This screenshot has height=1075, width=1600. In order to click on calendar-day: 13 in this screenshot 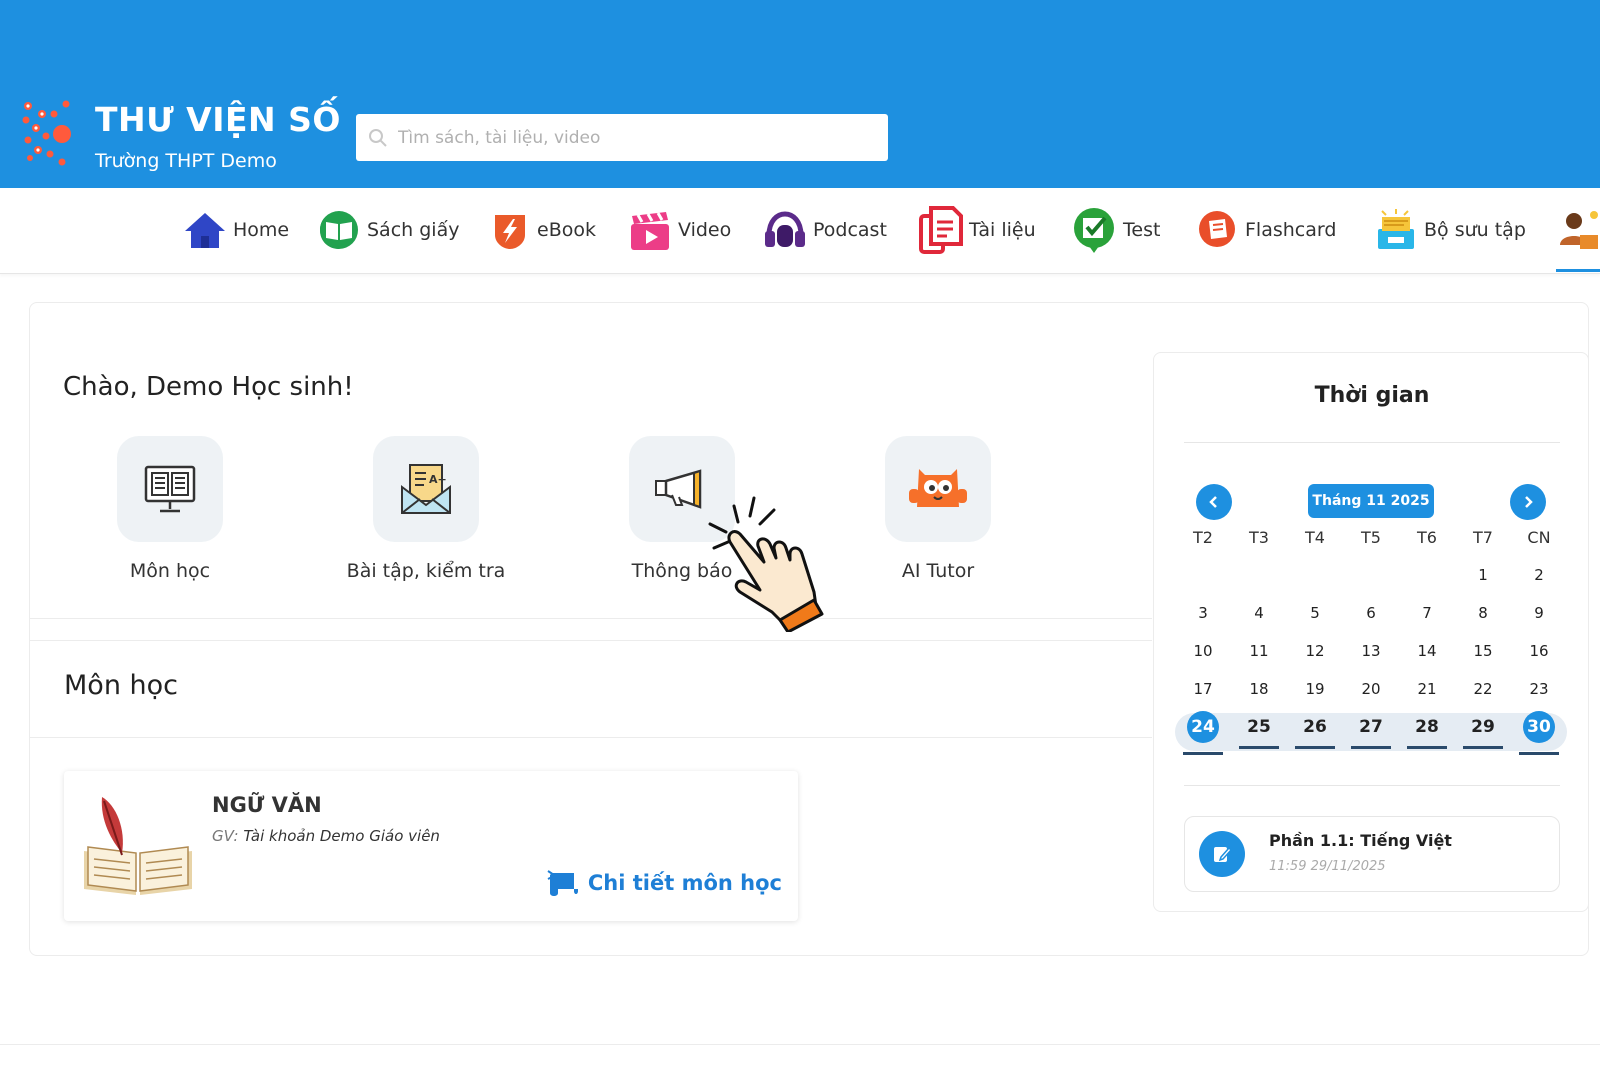, I will do `click(1371, 651)`.